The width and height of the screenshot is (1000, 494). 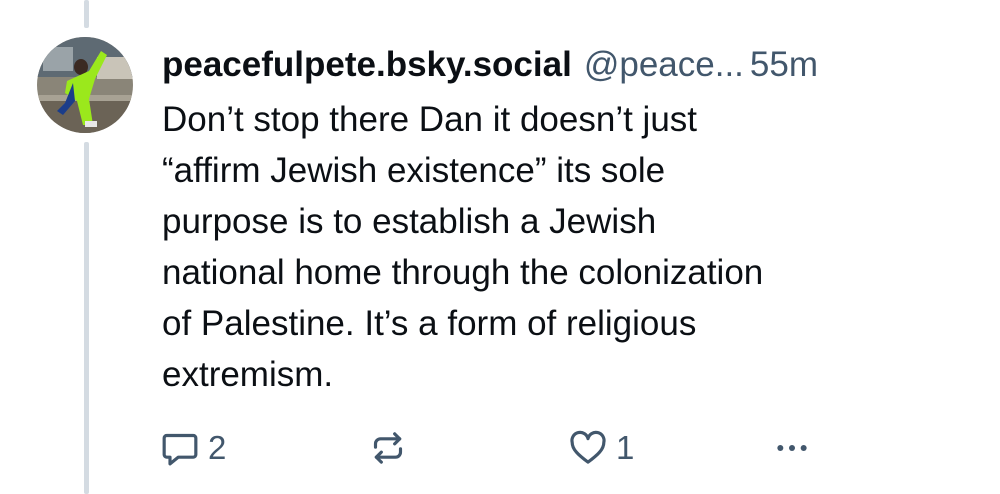 What do you see at coordinates (248, 374) in the screenshot?
I see `post-text-line: extremism.` at bounding box center [248, 374].